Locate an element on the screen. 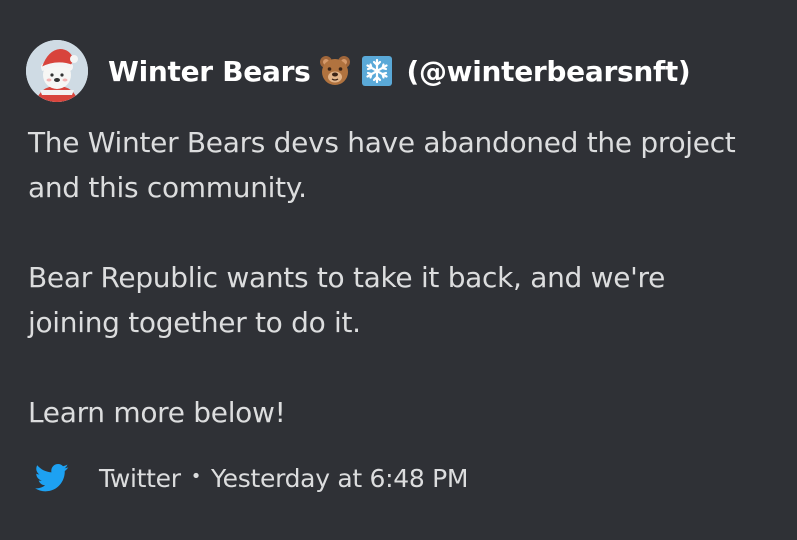 Image resolution: width=797 pixels, height=540 pixels. embed-footer: Twitter • Yesterday at 6:48 PM is located at coordinates (251, 478).